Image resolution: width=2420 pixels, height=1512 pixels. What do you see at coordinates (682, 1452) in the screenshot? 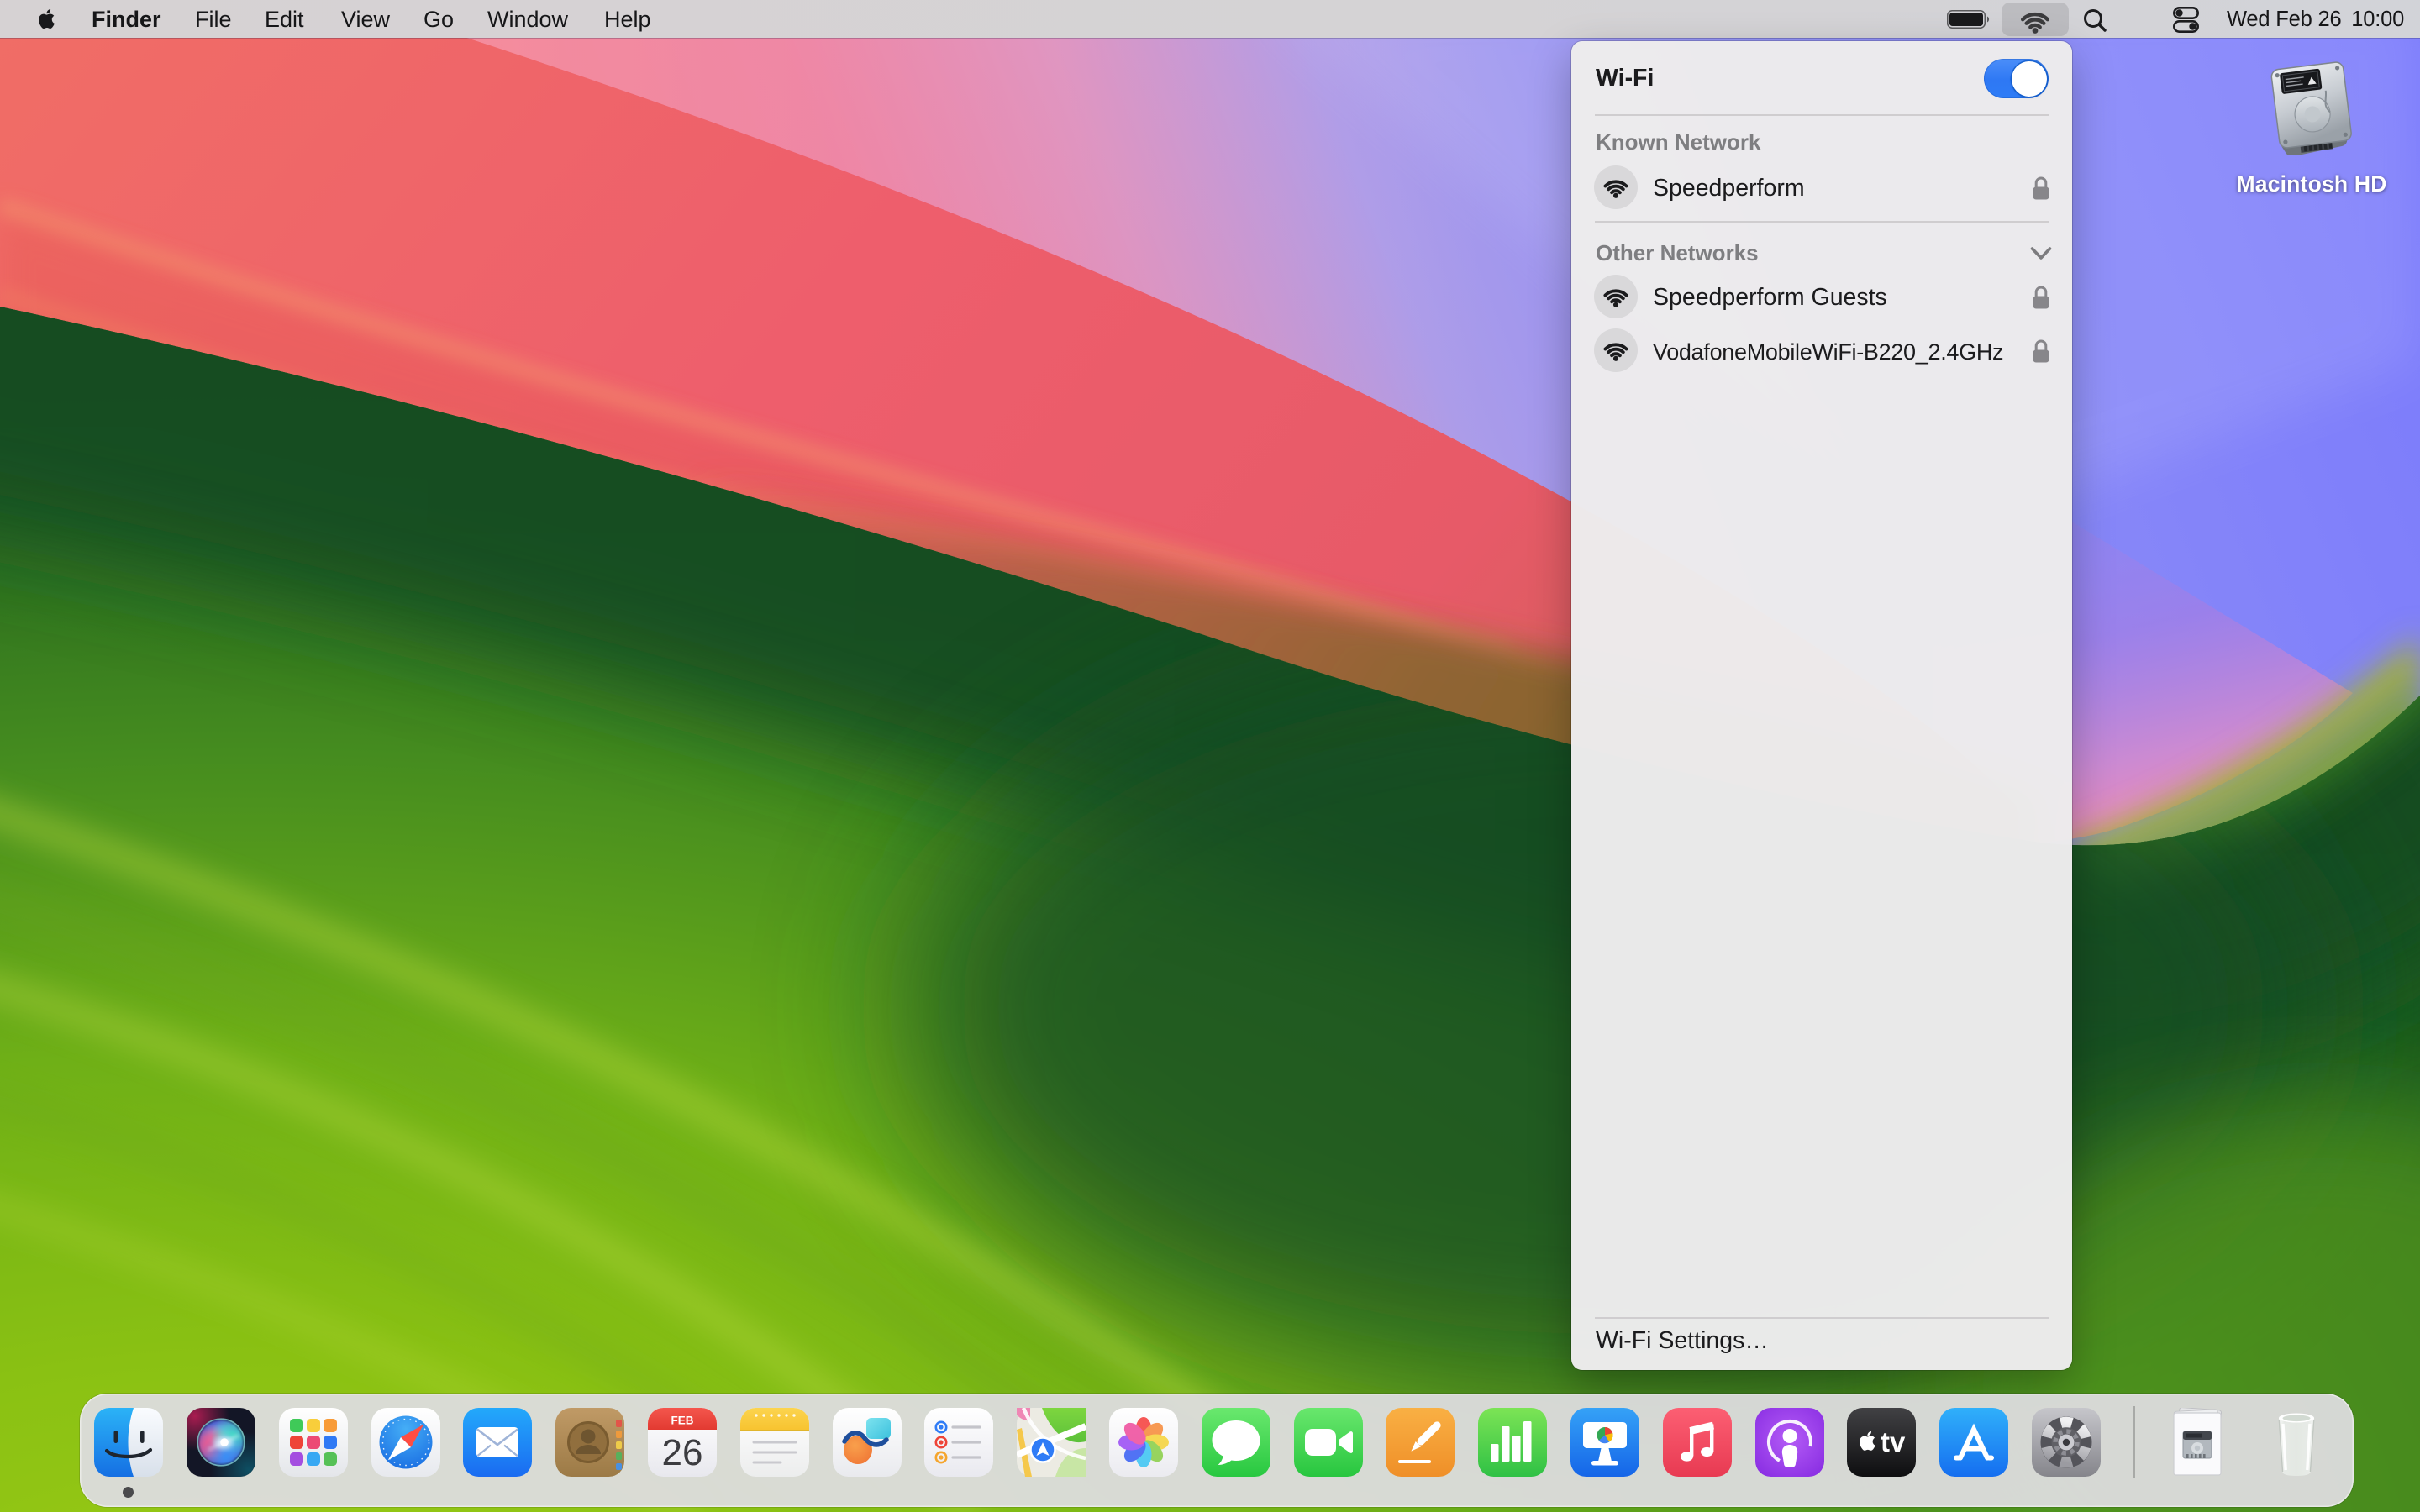
I see `svg-text: 26` at bounding box center [682, 1452].